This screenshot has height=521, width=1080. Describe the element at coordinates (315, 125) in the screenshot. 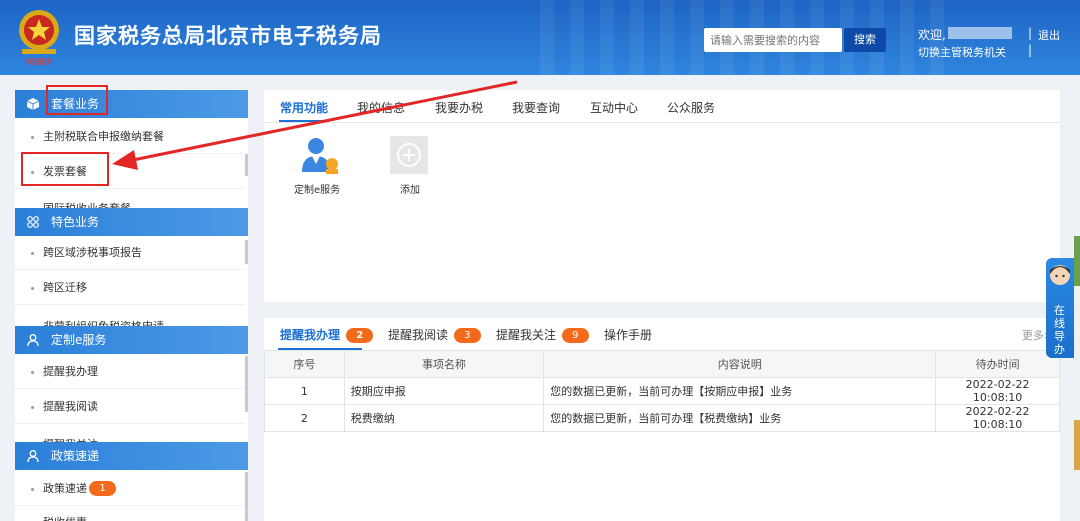

I see `annotation-arrow` at that location.